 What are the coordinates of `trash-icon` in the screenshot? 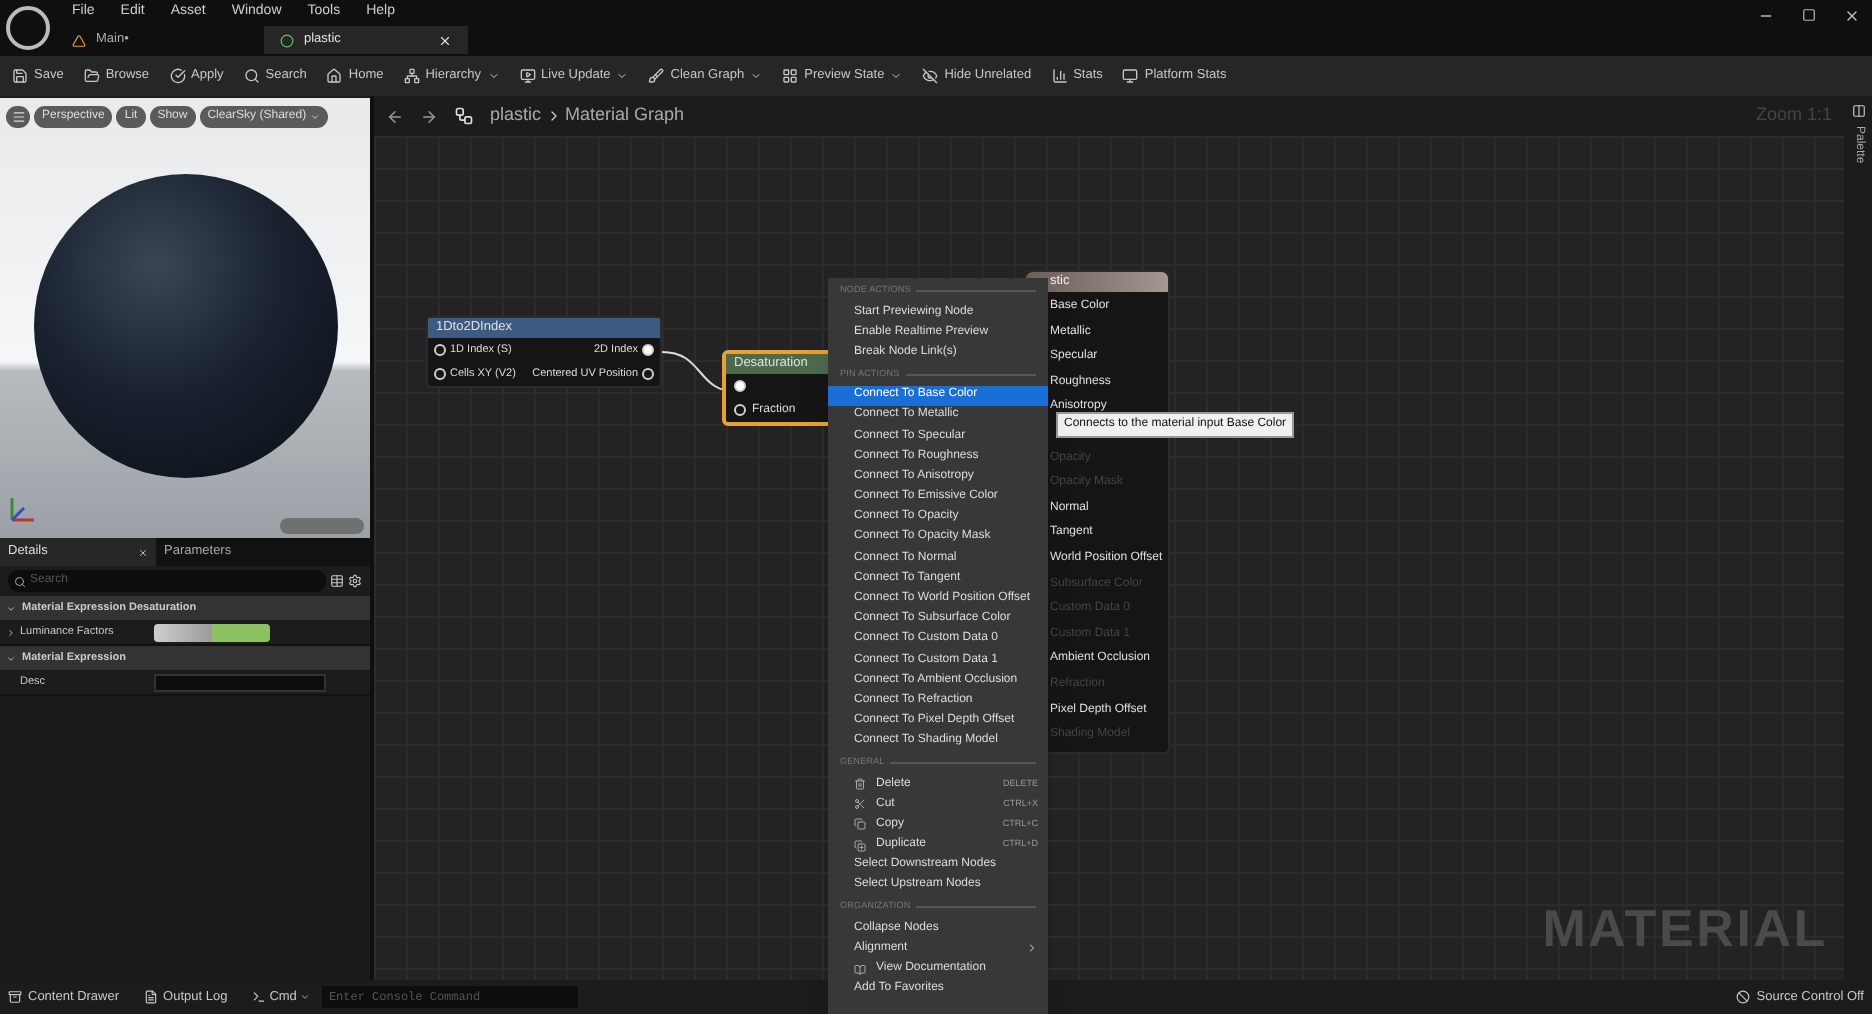 It's located at (860, 784).